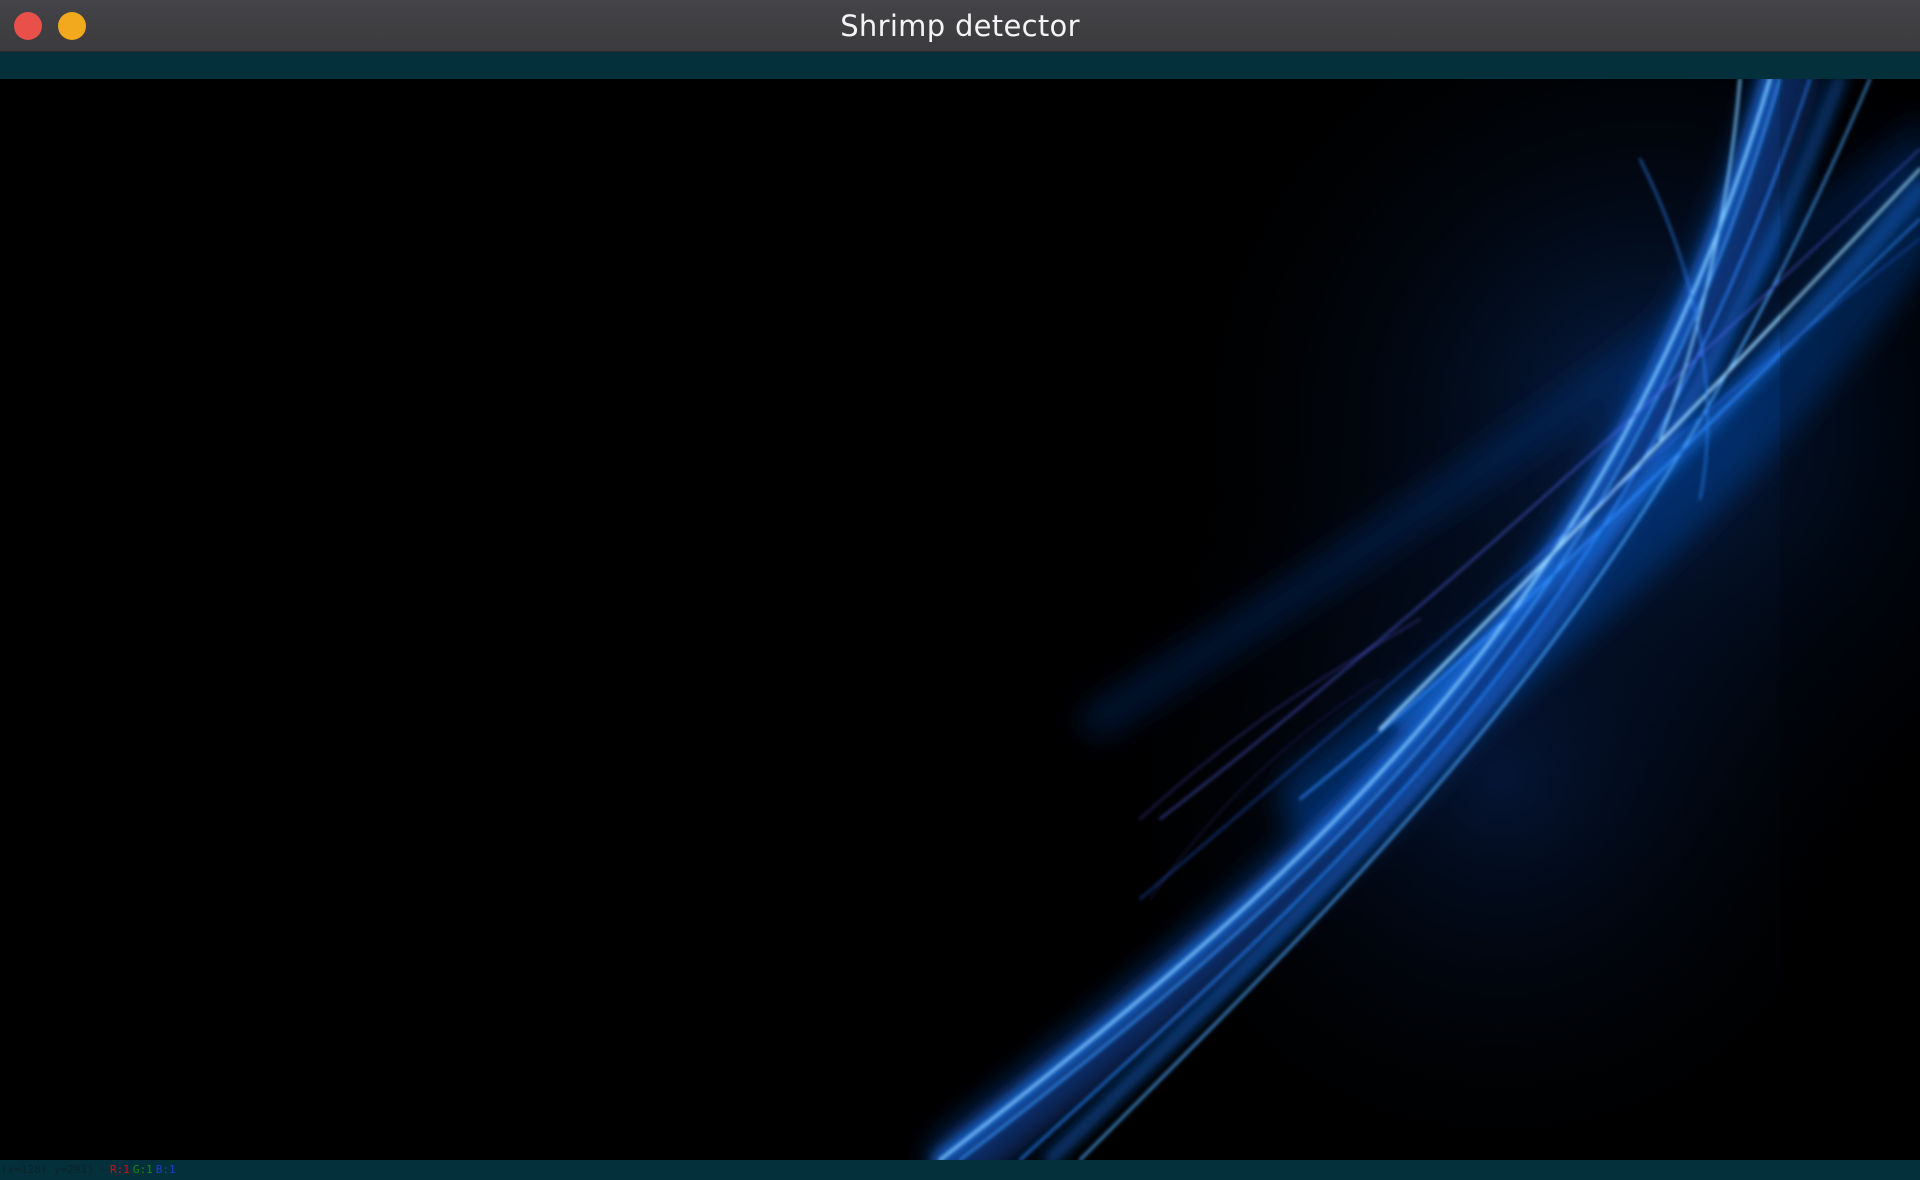 The image size is (1920, 1180). I want to click on window-title: Shrimp detector, so click(960, 26).